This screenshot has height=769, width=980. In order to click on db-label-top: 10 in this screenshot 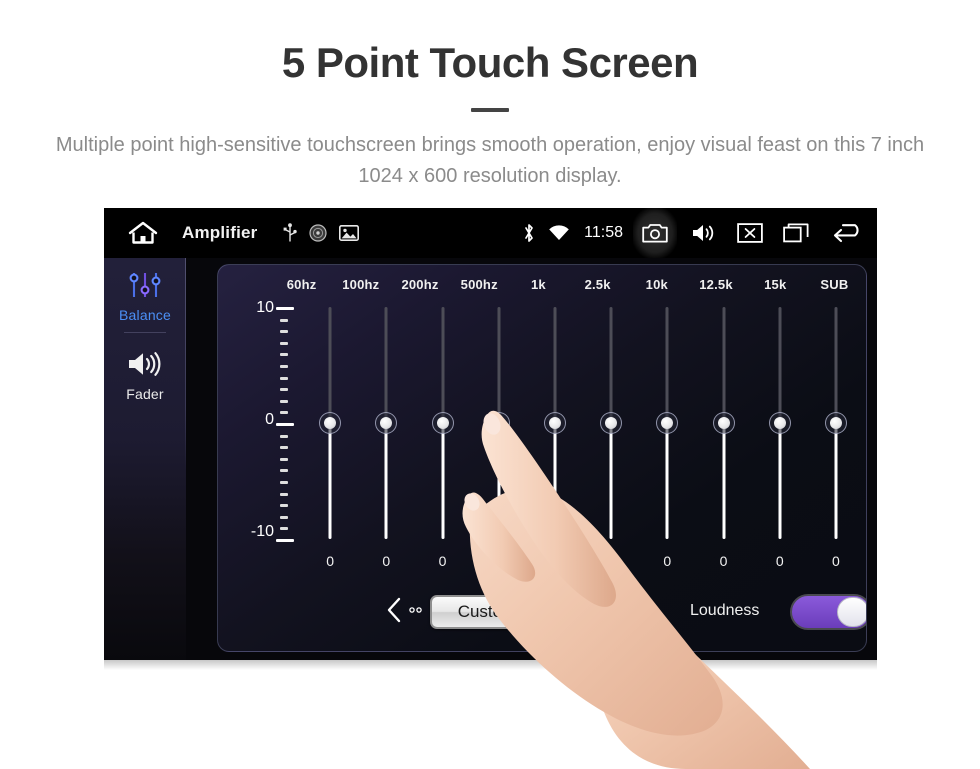, I will do `click(265, 307)`.